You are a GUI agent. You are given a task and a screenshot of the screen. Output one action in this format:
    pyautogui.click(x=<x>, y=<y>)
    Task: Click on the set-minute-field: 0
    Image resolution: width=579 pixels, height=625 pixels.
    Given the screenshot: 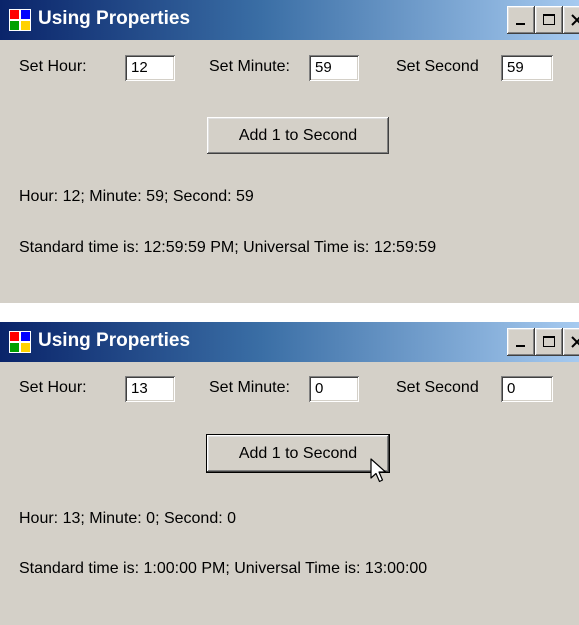 What is the action you would take?
    pyautogui.click(x=334, y=389)
    